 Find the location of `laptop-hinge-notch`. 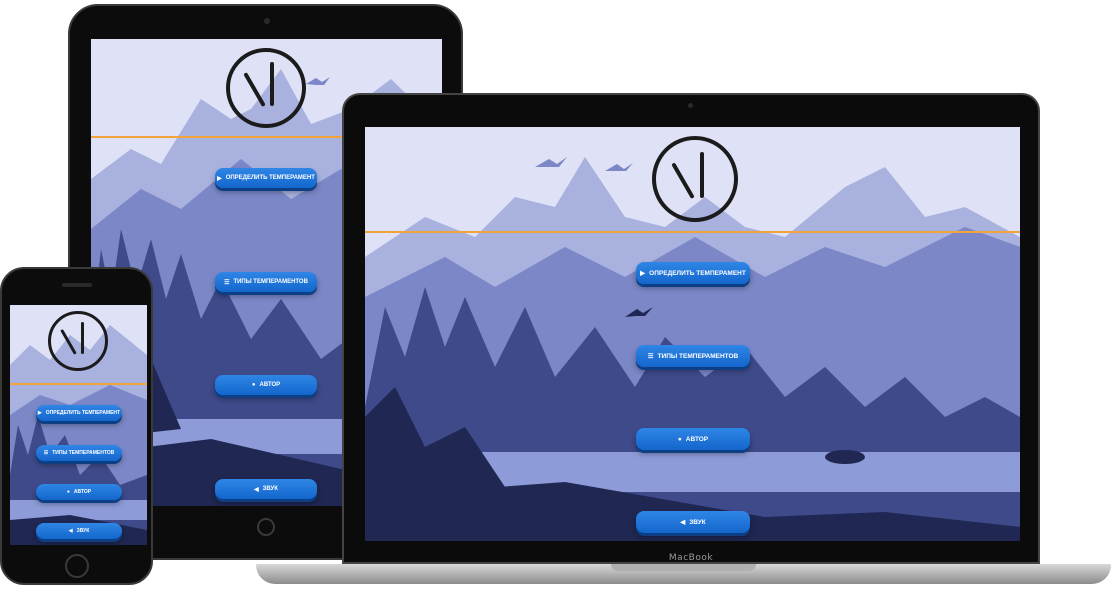

laptop-hinge-notch is located at coordinates (683, 567).